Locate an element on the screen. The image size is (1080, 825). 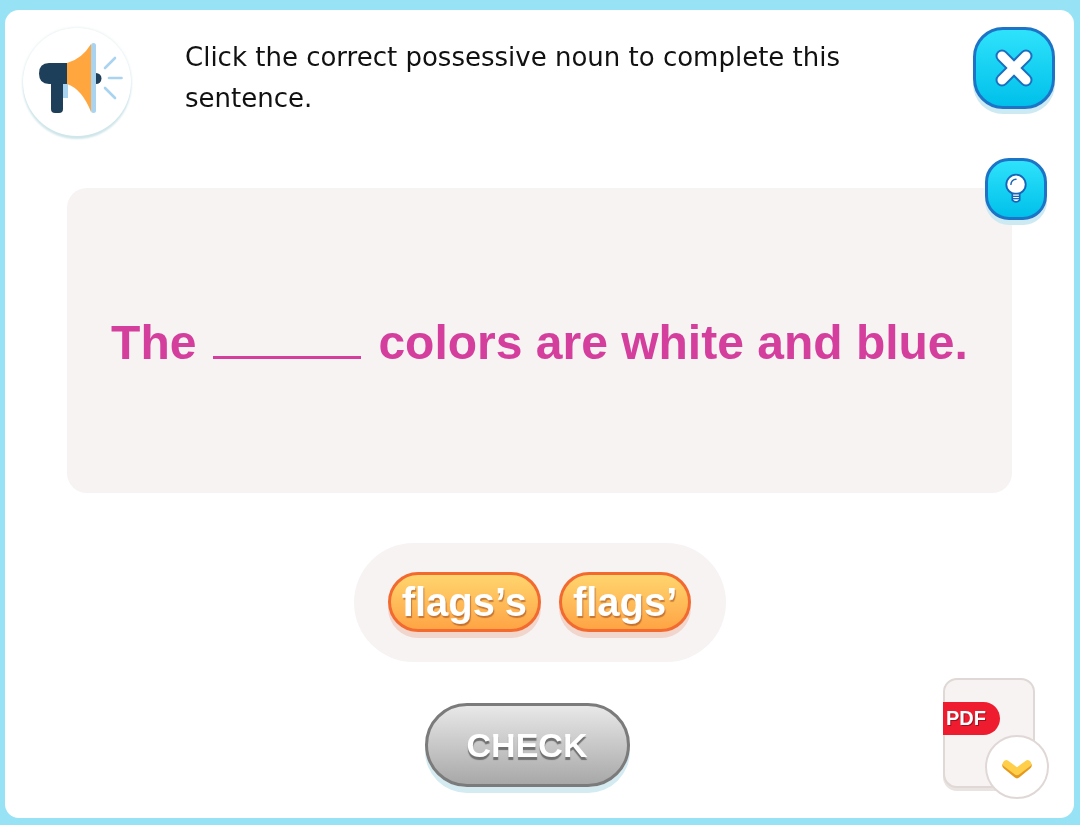
pdf-tag: PDF is located at coordinates (971, 718).